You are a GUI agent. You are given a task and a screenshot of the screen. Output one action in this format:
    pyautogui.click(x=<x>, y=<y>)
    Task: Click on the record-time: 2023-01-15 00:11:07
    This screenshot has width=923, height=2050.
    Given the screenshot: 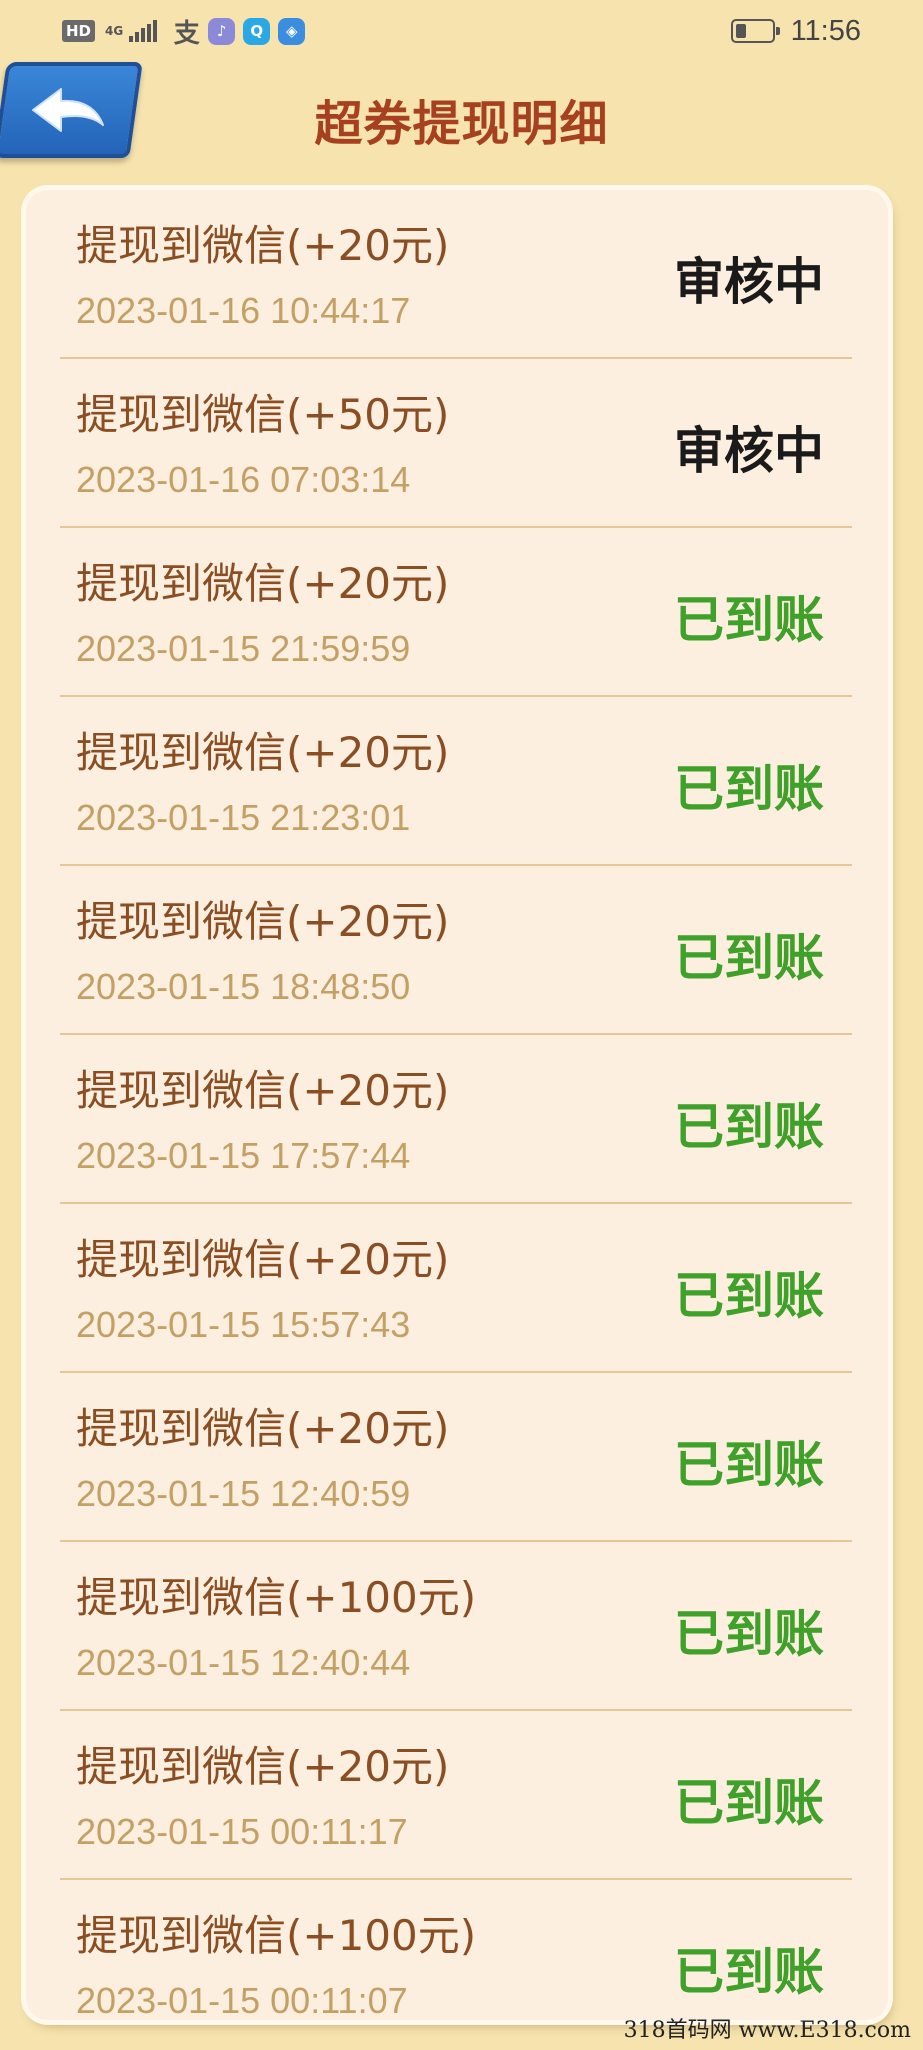 What is the action you would take?
    pyautogui.click(x=242, y=2000)
    